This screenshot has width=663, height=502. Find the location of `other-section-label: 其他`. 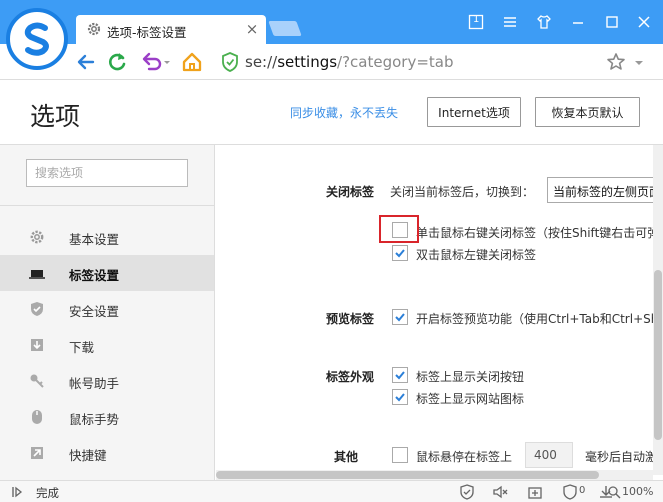

other-section-label: 其他 is located at coordinates (345, 457).